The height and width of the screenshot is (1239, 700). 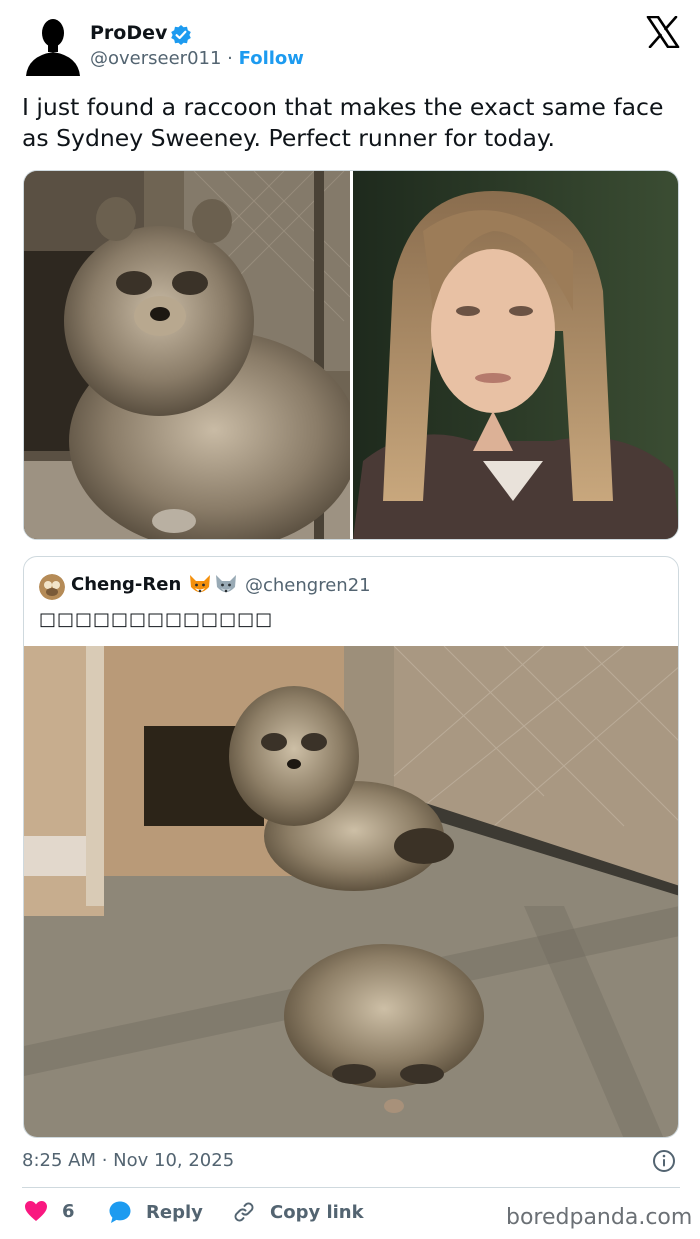 What do you see at coordinates (52, 587) in the screenshot?
I see `quote-avatar` at bounding box center [52, 587].